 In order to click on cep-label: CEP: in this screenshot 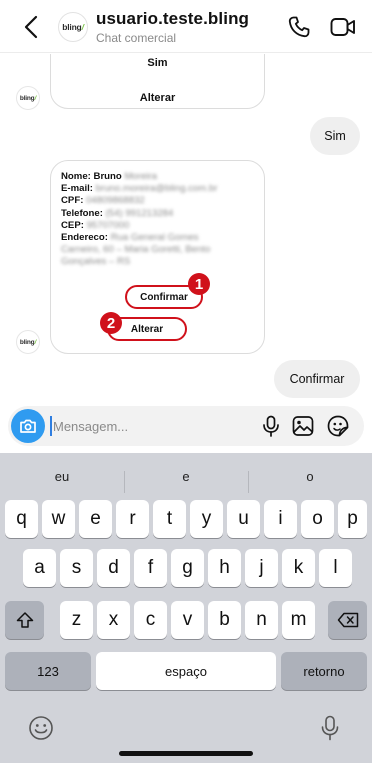, I will do `click(72, 225)`.